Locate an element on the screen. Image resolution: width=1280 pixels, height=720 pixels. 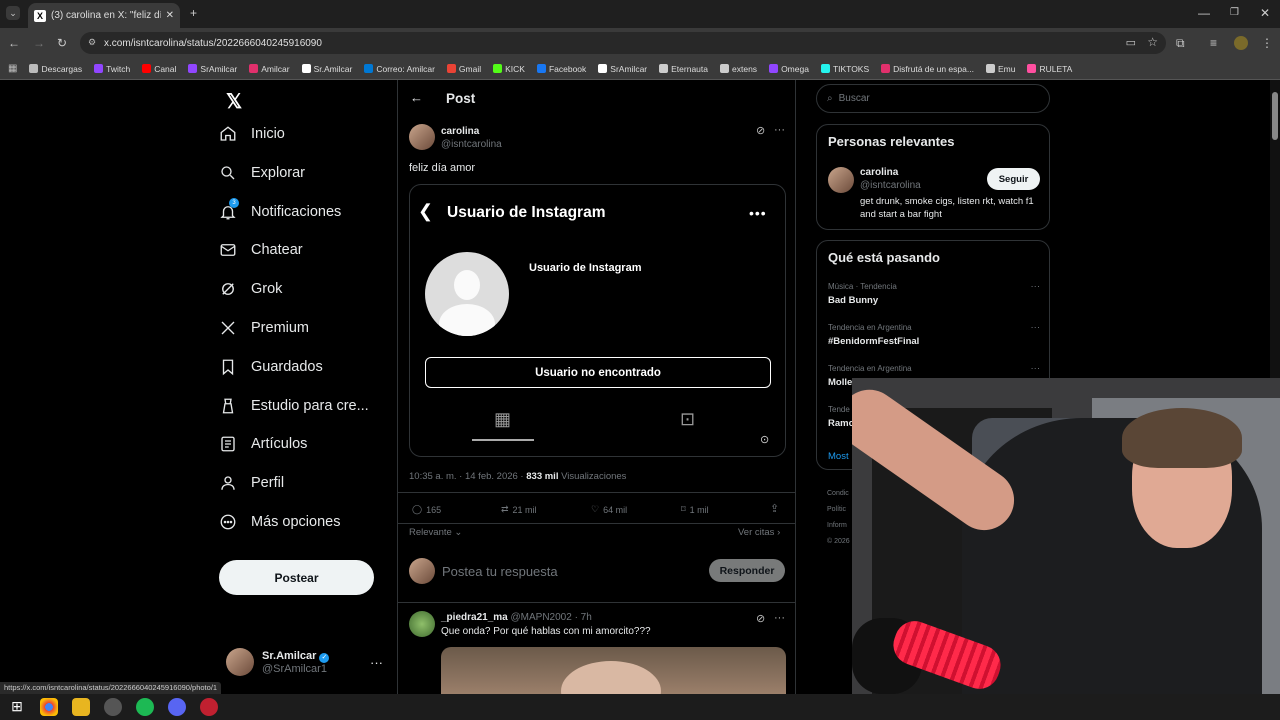
bookmark-item: Facebook is located at coordinates (561, 69).